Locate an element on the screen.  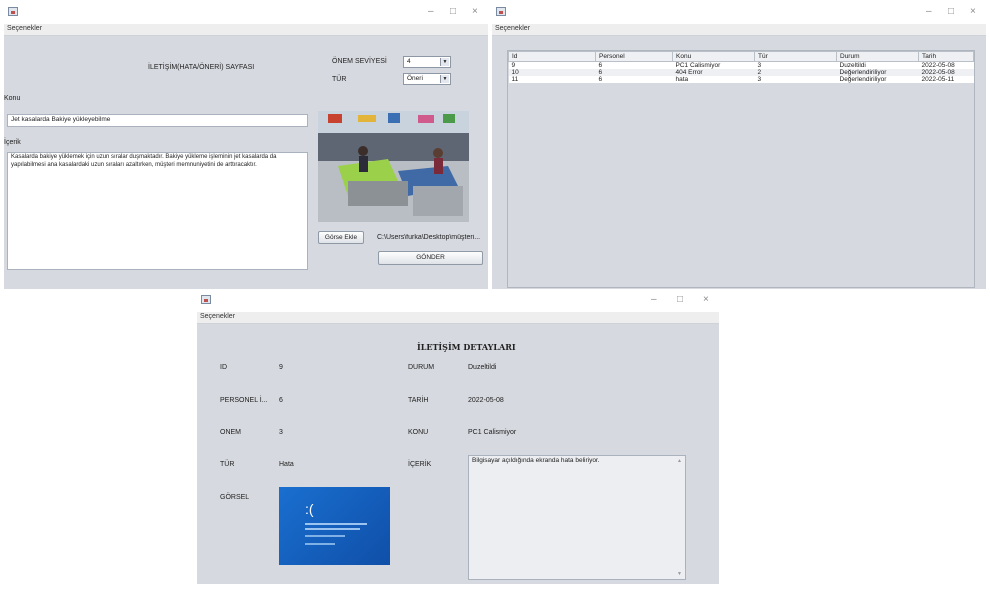
table-cell: Duzeltildi is located at coordinates (877, 65).